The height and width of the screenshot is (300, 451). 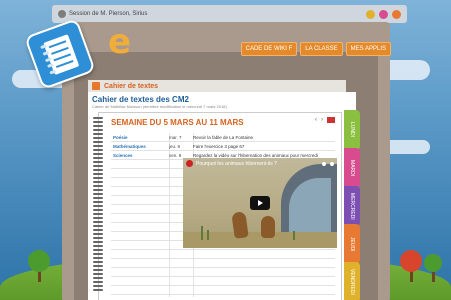 I want to click on next-week-button: ›, so click(x=322, y=120).